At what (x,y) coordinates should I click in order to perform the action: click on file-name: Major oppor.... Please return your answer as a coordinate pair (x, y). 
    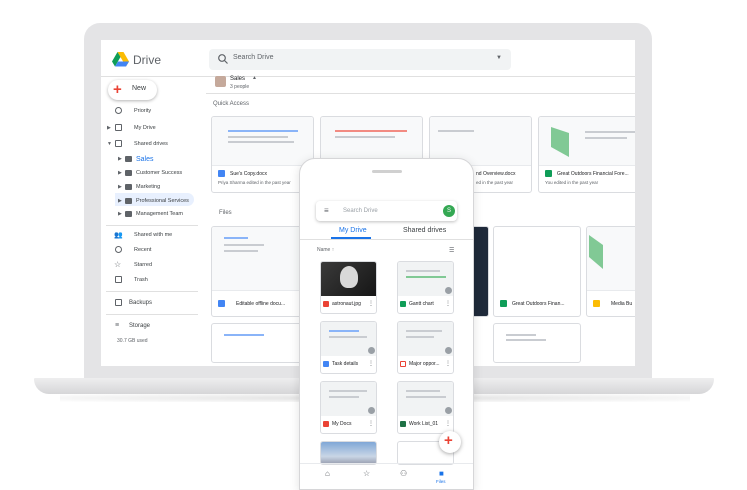
    Looking at the image, I should click on (424, 364).